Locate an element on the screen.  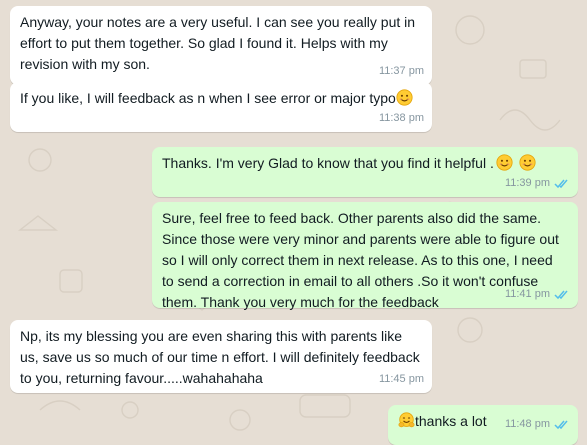
message-meta: 11:37 pm is located at coordinates (401, 71).